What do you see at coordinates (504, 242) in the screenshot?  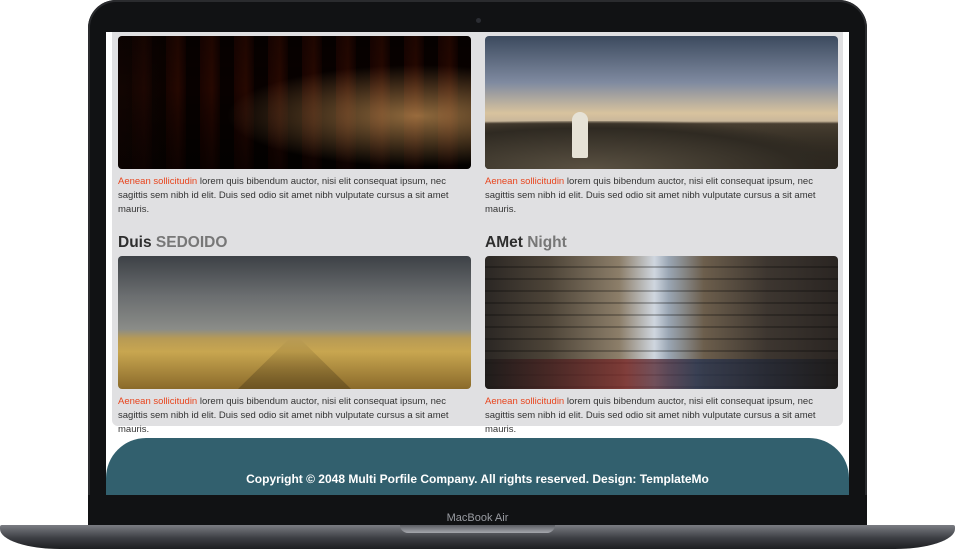 I see `card-title-main: AMet` at bounding box center [504, 242].